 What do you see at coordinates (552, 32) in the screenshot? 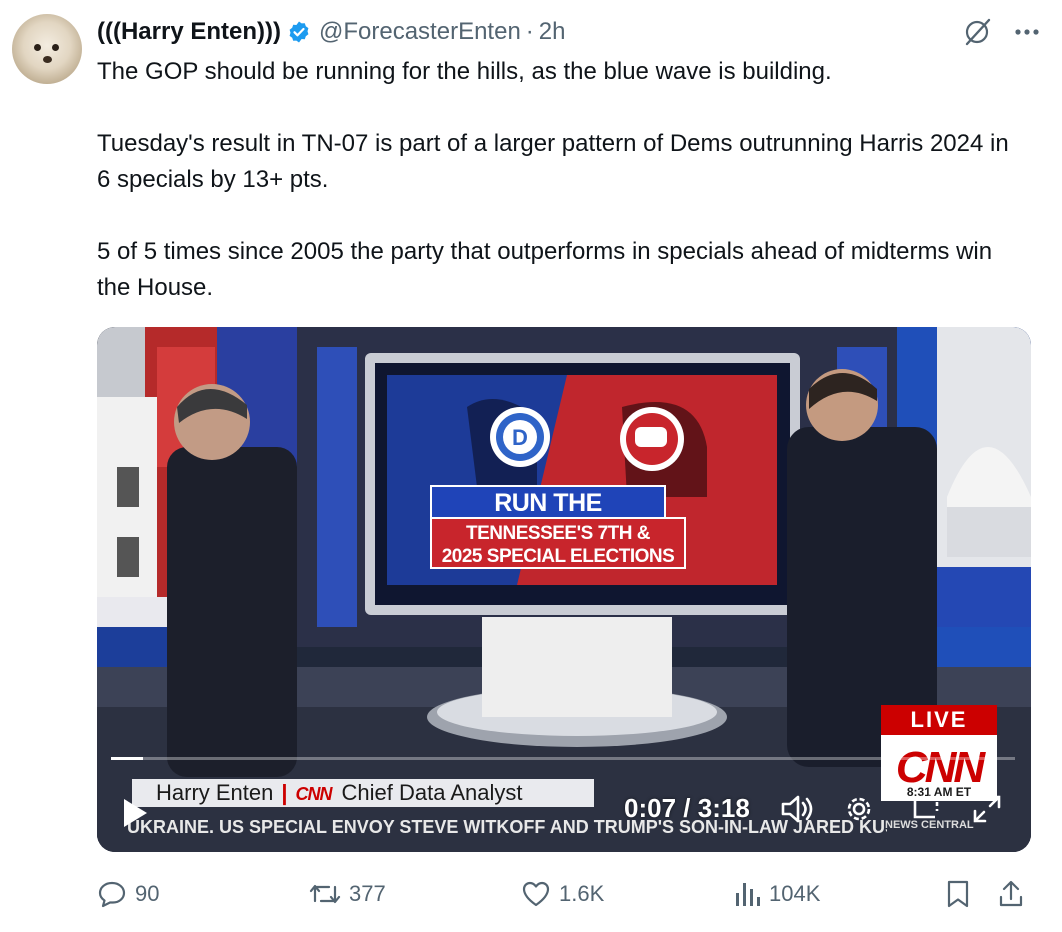
I see `timestamp: 2h` at bounding box center [552, 32].